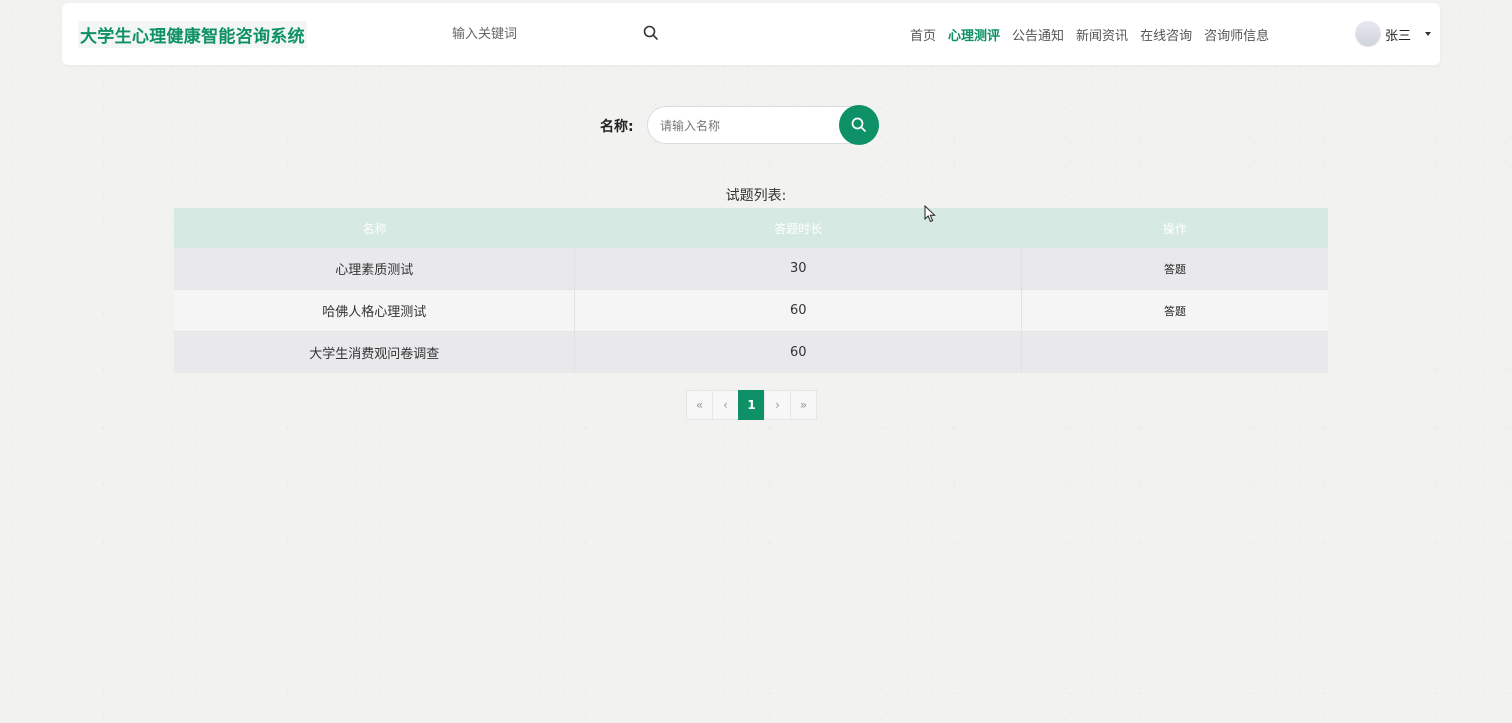  I want to click on column-header-duration: 答题时长, so click(798, 228).